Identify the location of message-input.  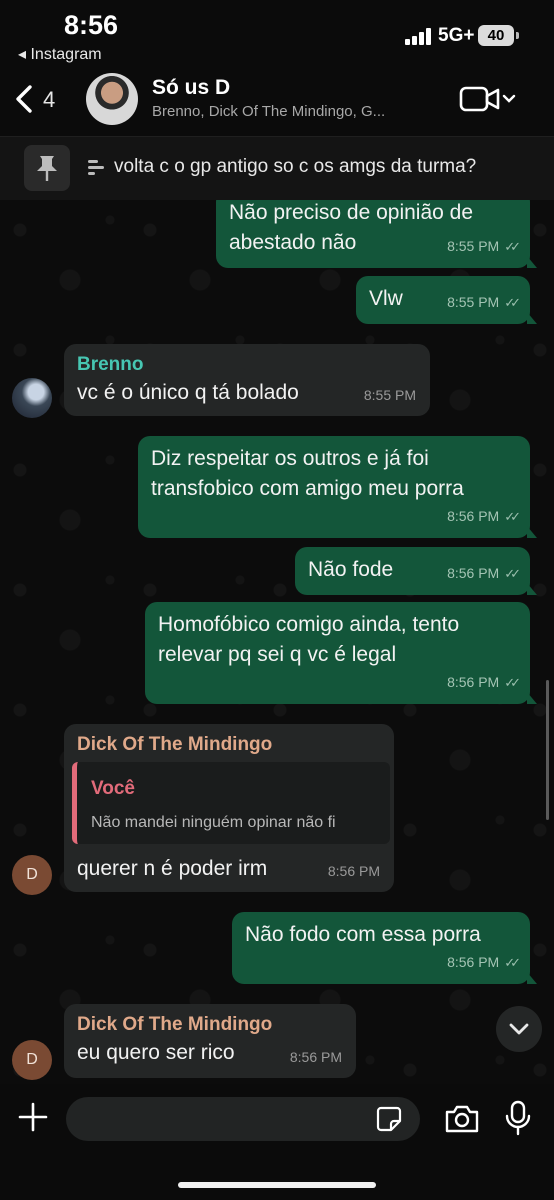
(243, 1119).